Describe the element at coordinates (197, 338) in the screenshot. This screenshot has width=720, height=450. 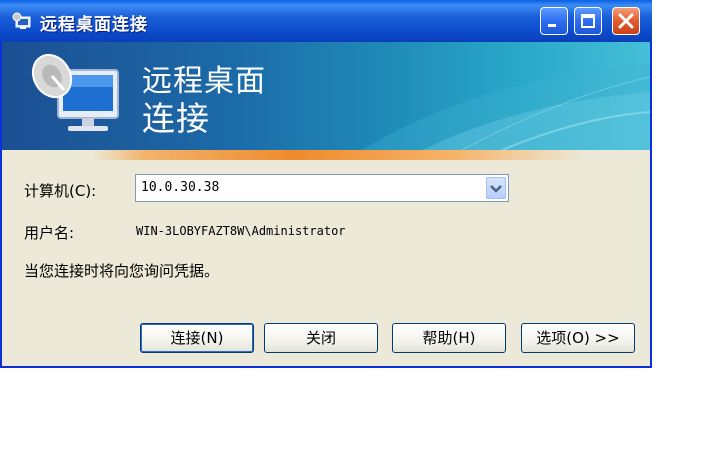
I see `connect-button: 连接(N)` at that location.